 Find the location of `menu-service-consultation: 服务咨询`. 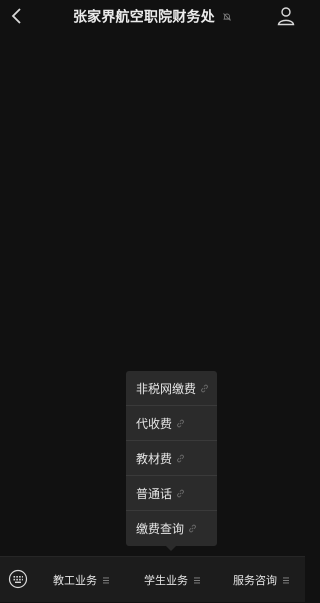

menu-service-consultation: 服务咨询 is located at coordinates (261, 580).